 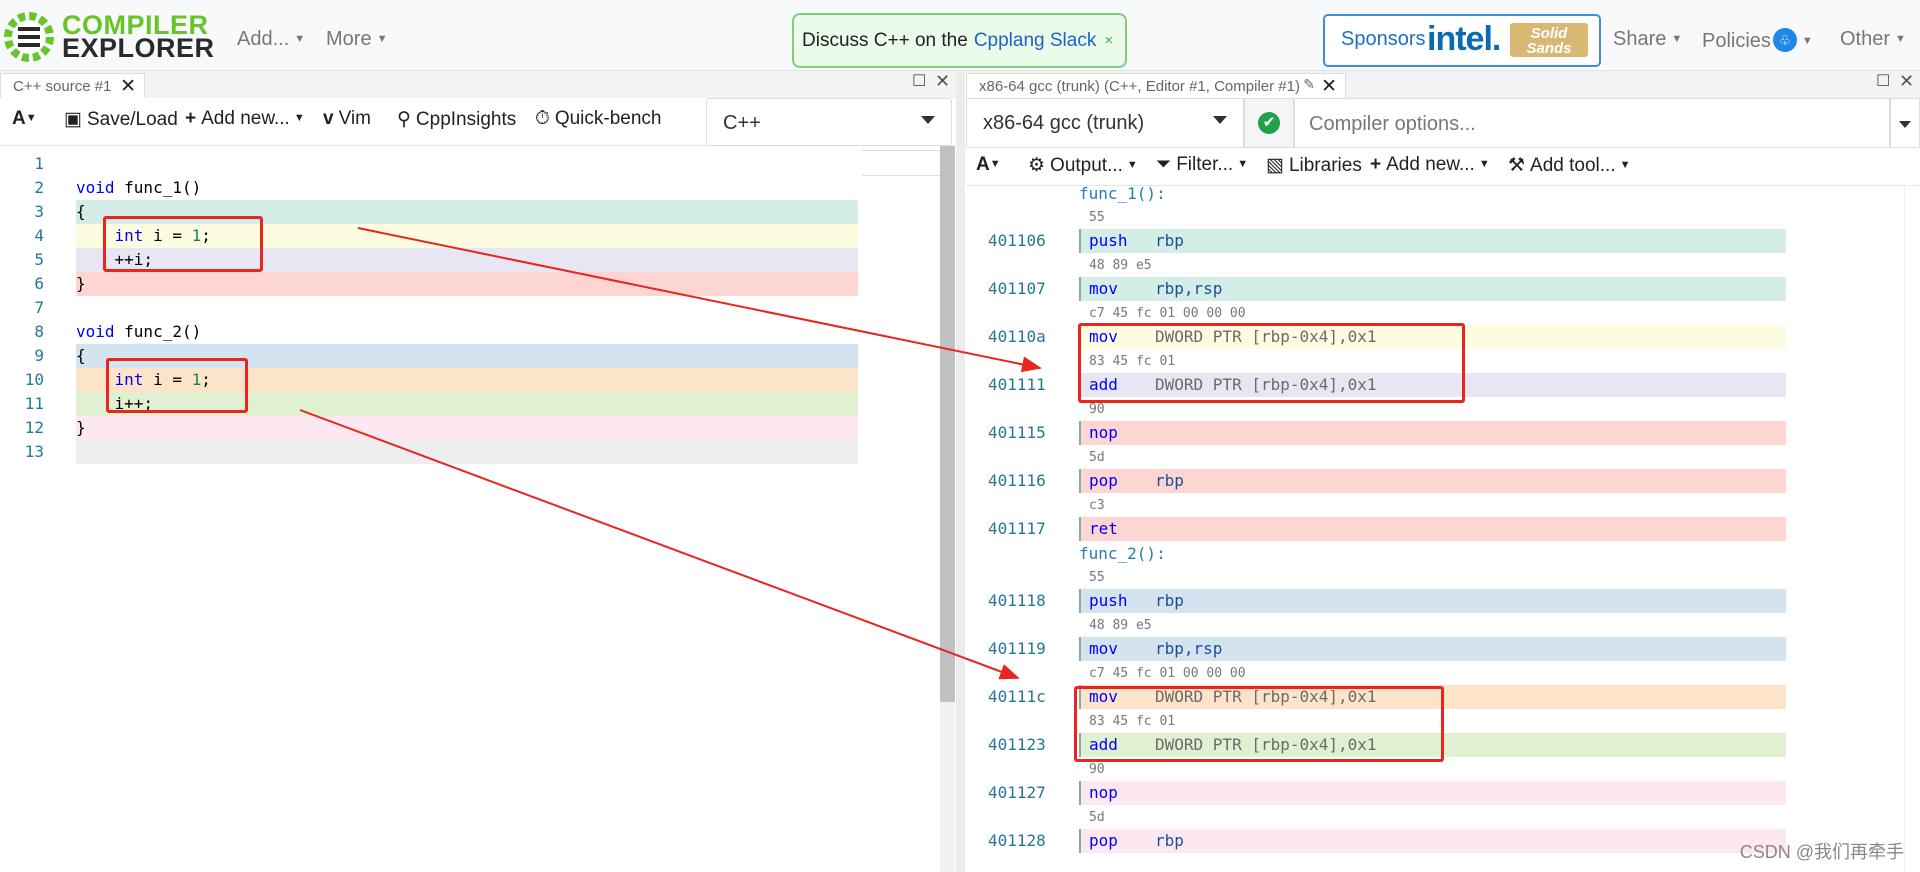 I want to click on code-text: }, so click(x=81, y=427).